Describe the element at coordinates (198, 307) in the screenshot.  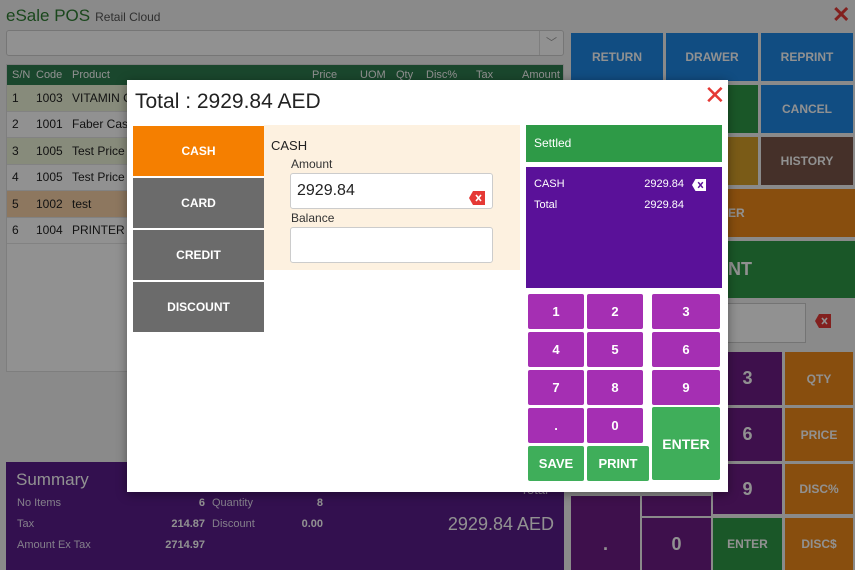
I see `tab-discount: DISCOUNT` at that location.